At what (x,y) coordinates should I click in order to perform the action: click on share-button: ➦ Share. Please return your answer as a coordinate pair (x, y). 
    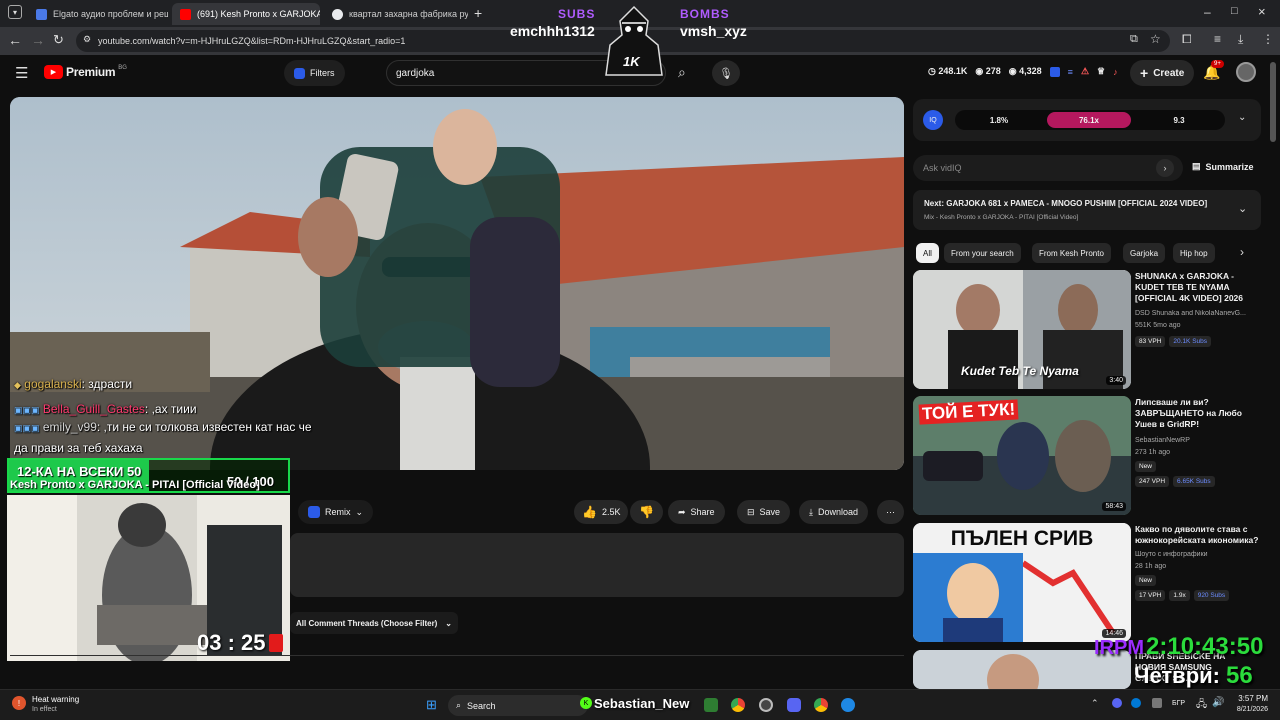
    Looking at the image, I should click on (696, 512).